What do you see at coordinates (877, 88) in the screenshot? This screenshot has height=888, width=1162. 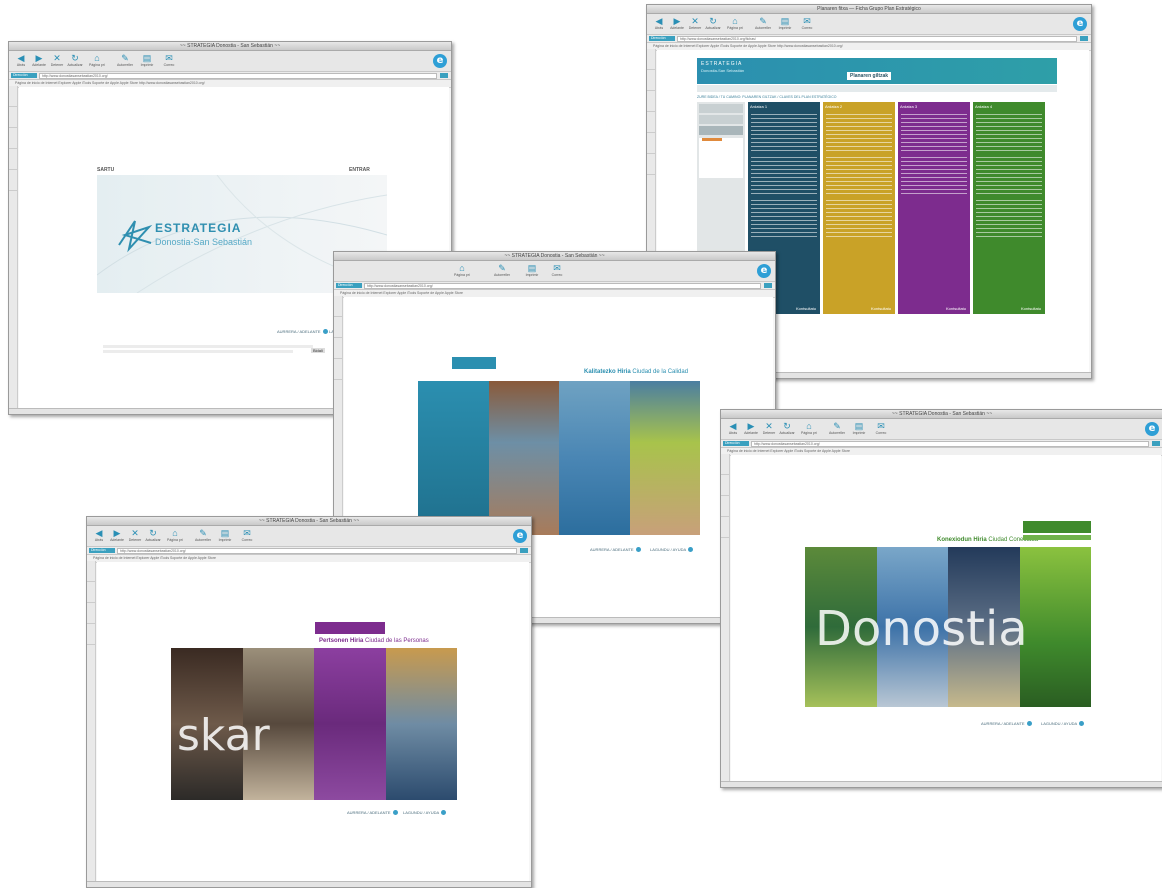 I see `top-menu` at bounding box center [877, 88].